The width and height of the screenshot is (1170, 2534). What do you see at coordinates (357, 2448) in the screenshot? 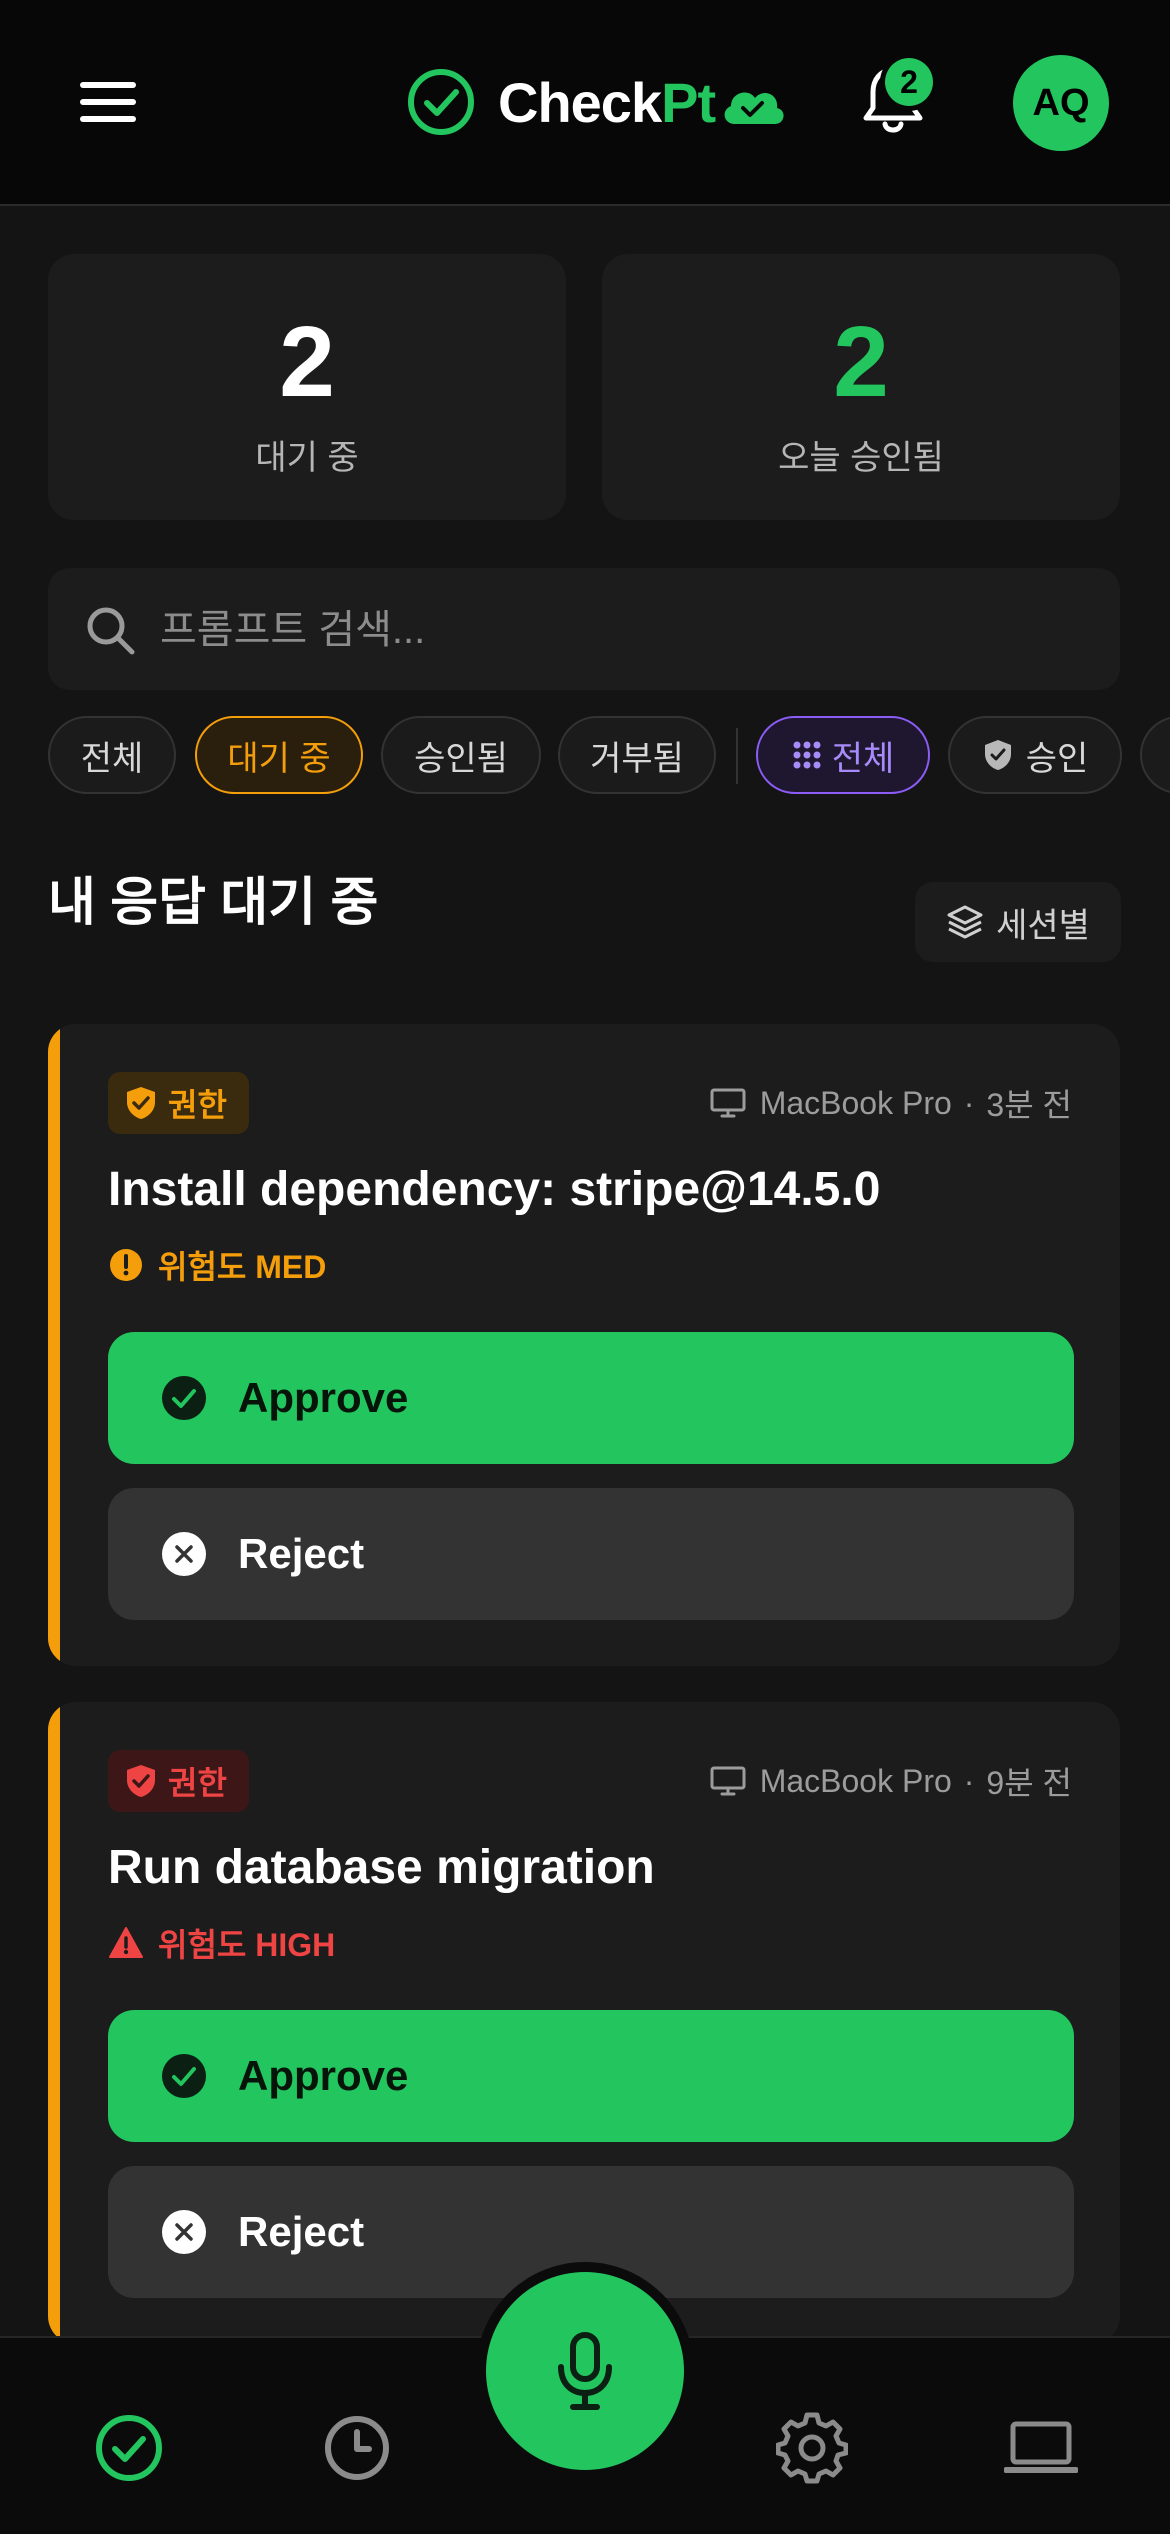
I see `clock-icon` at bounding box center [357, 2448].